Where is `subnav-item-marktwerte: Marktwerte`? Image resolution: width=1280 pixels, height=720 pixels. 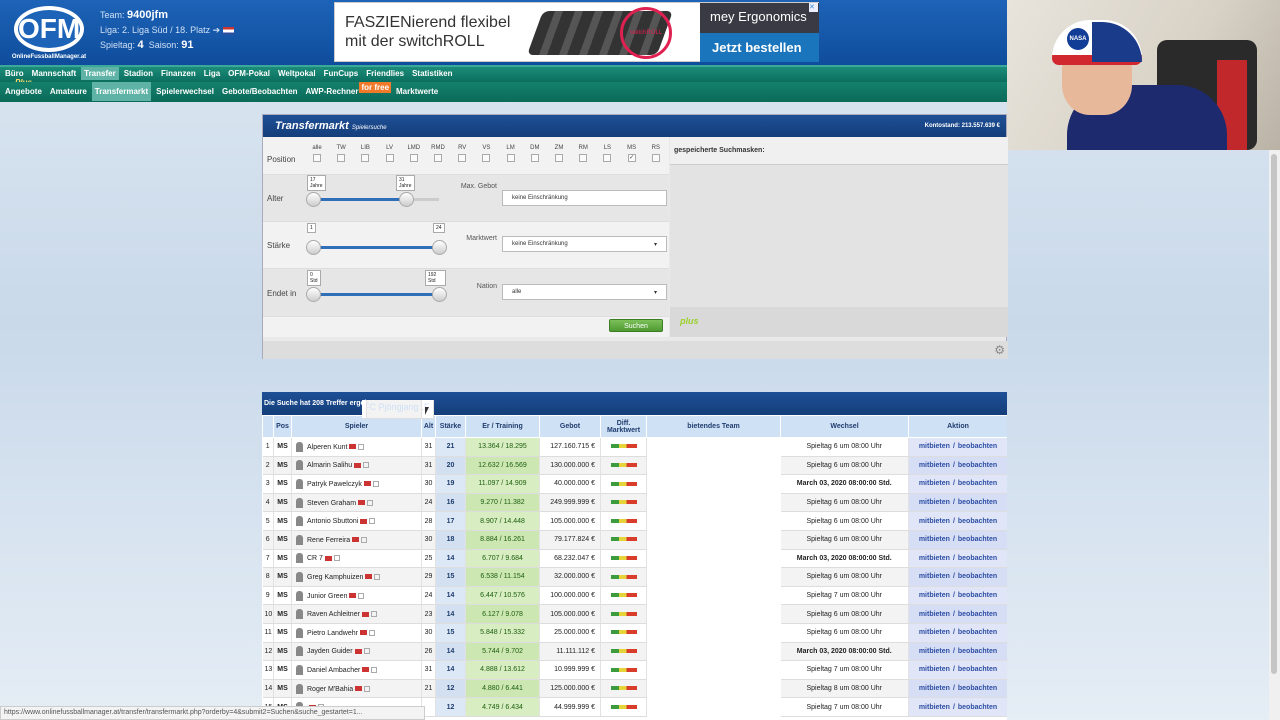
subnav-item-marktwerte: Marktwerte is located at coordinates (417, 91).